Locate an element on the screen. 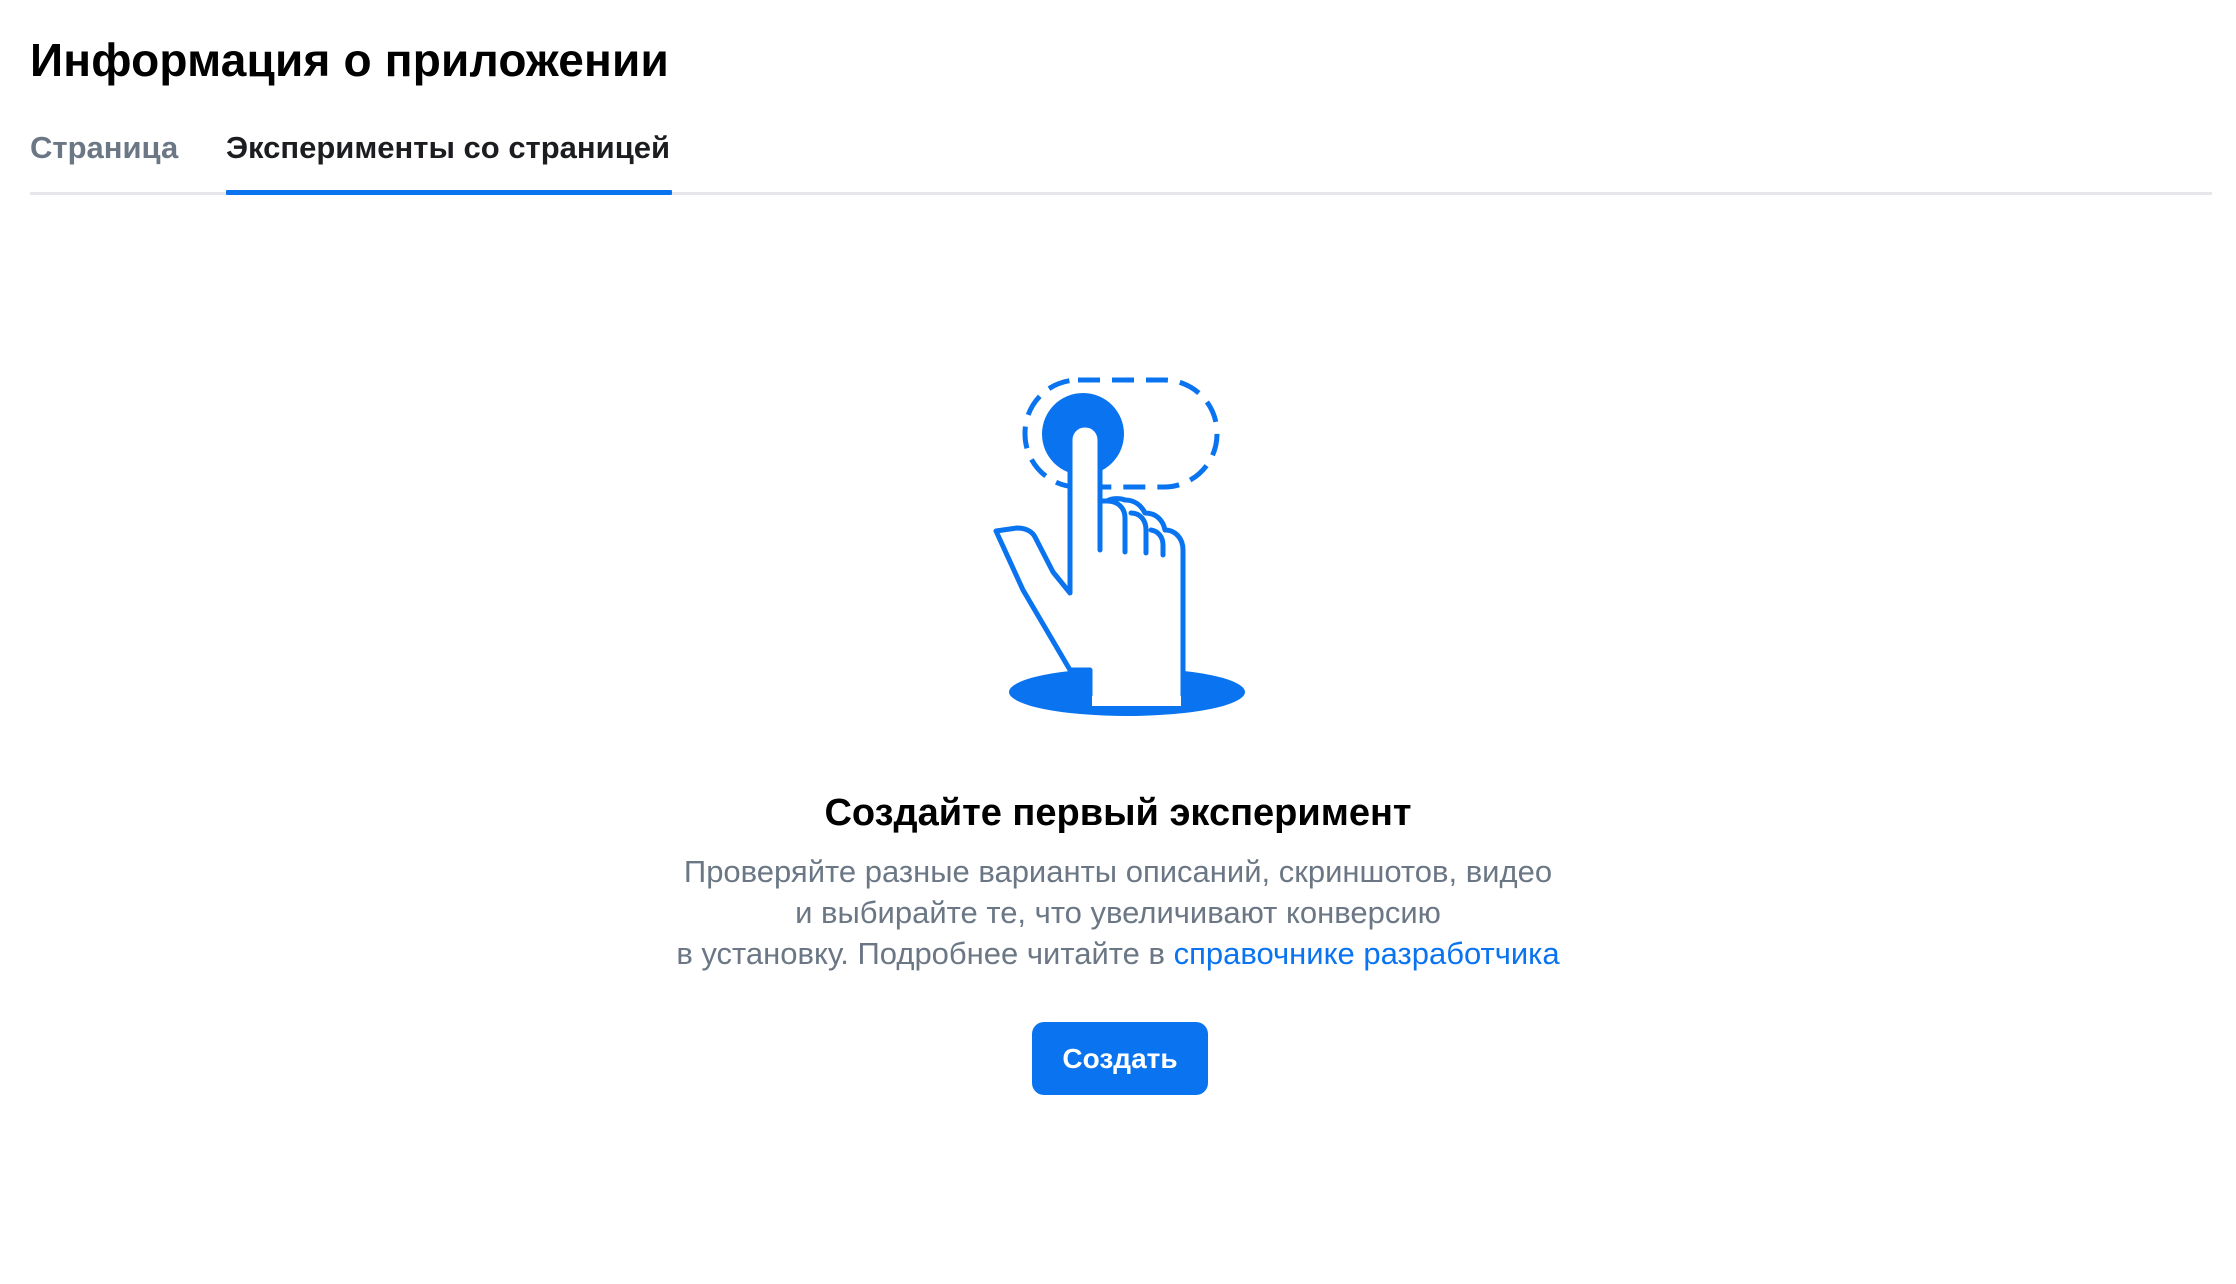  tab-page-experiments: Эксперименты со страницей is located at coordinates (448, 158).